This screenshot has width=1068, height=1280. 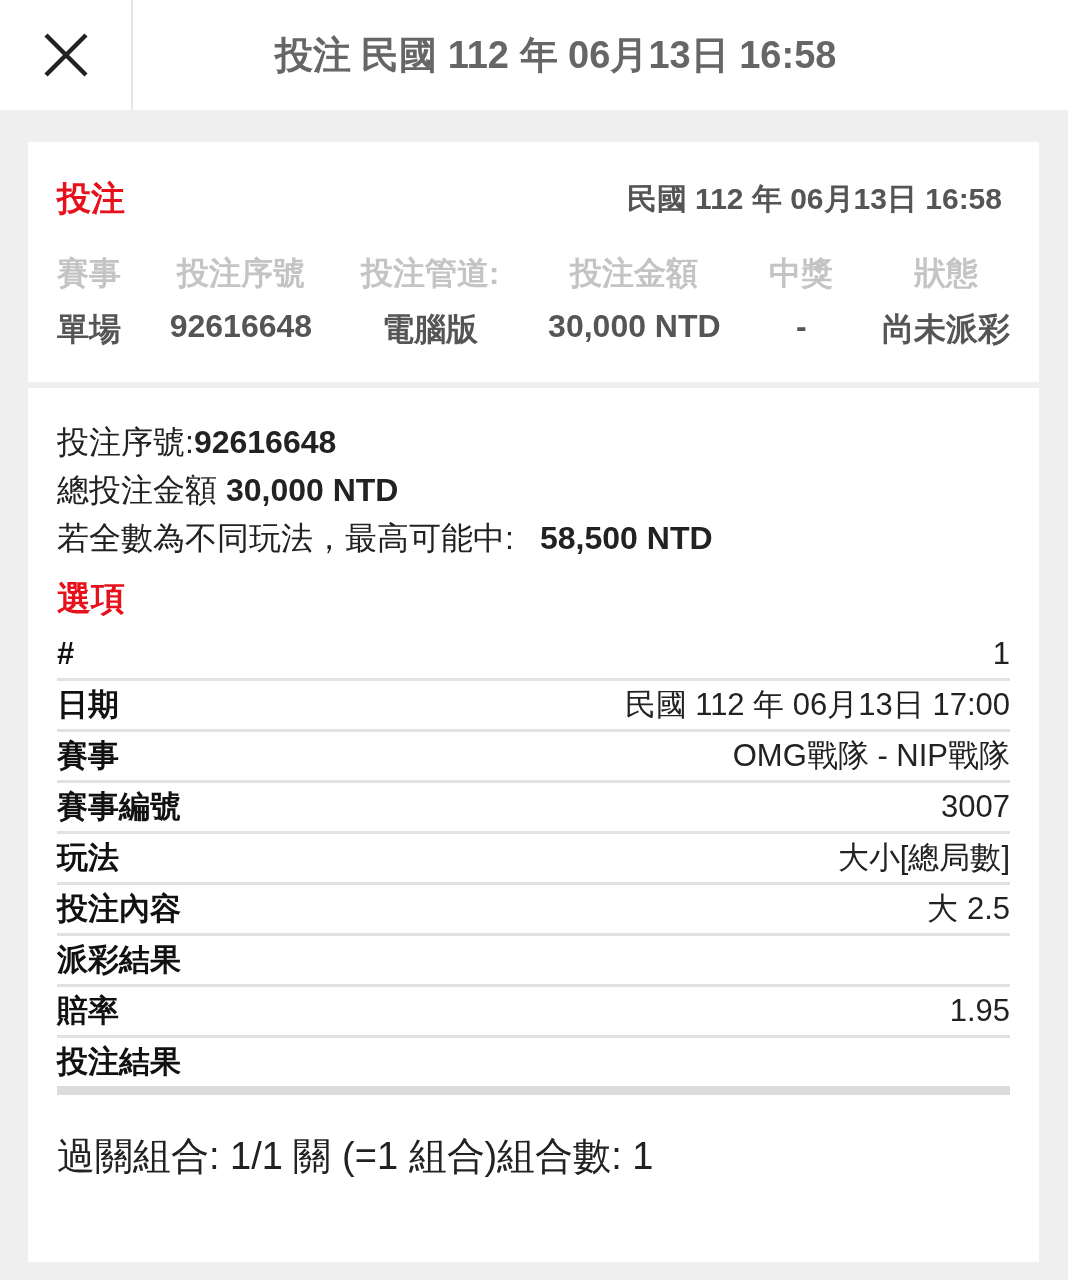 I want to click on row-label: 投注內容, so click(x=119, y=909).